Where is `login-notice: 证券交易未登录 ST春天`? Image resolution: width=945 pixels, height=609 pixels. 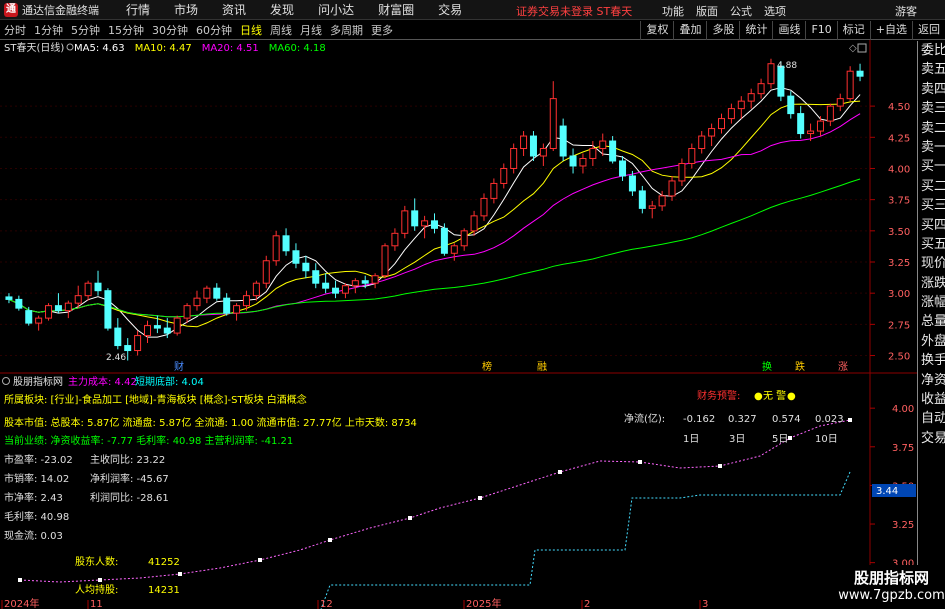
login-notice: 证券交易未登录 ST春天 is located at coordinates (574, 11).